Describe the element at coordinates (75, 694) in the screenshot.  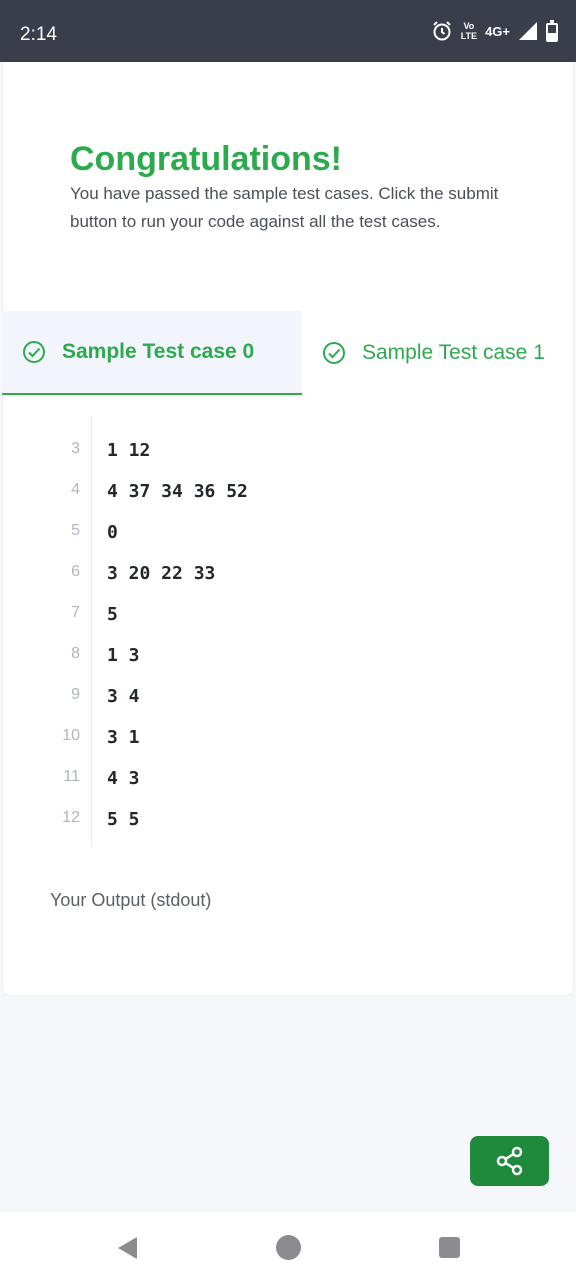
I see `line-number: 9` at that location.